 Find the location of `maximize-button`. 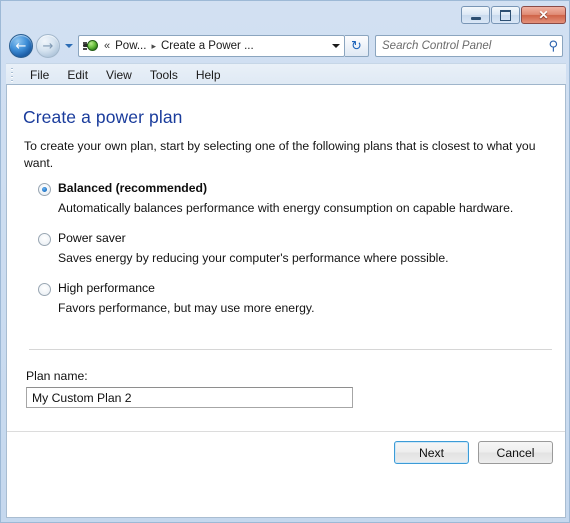

maximize-button is located at coordinates (505, 15).